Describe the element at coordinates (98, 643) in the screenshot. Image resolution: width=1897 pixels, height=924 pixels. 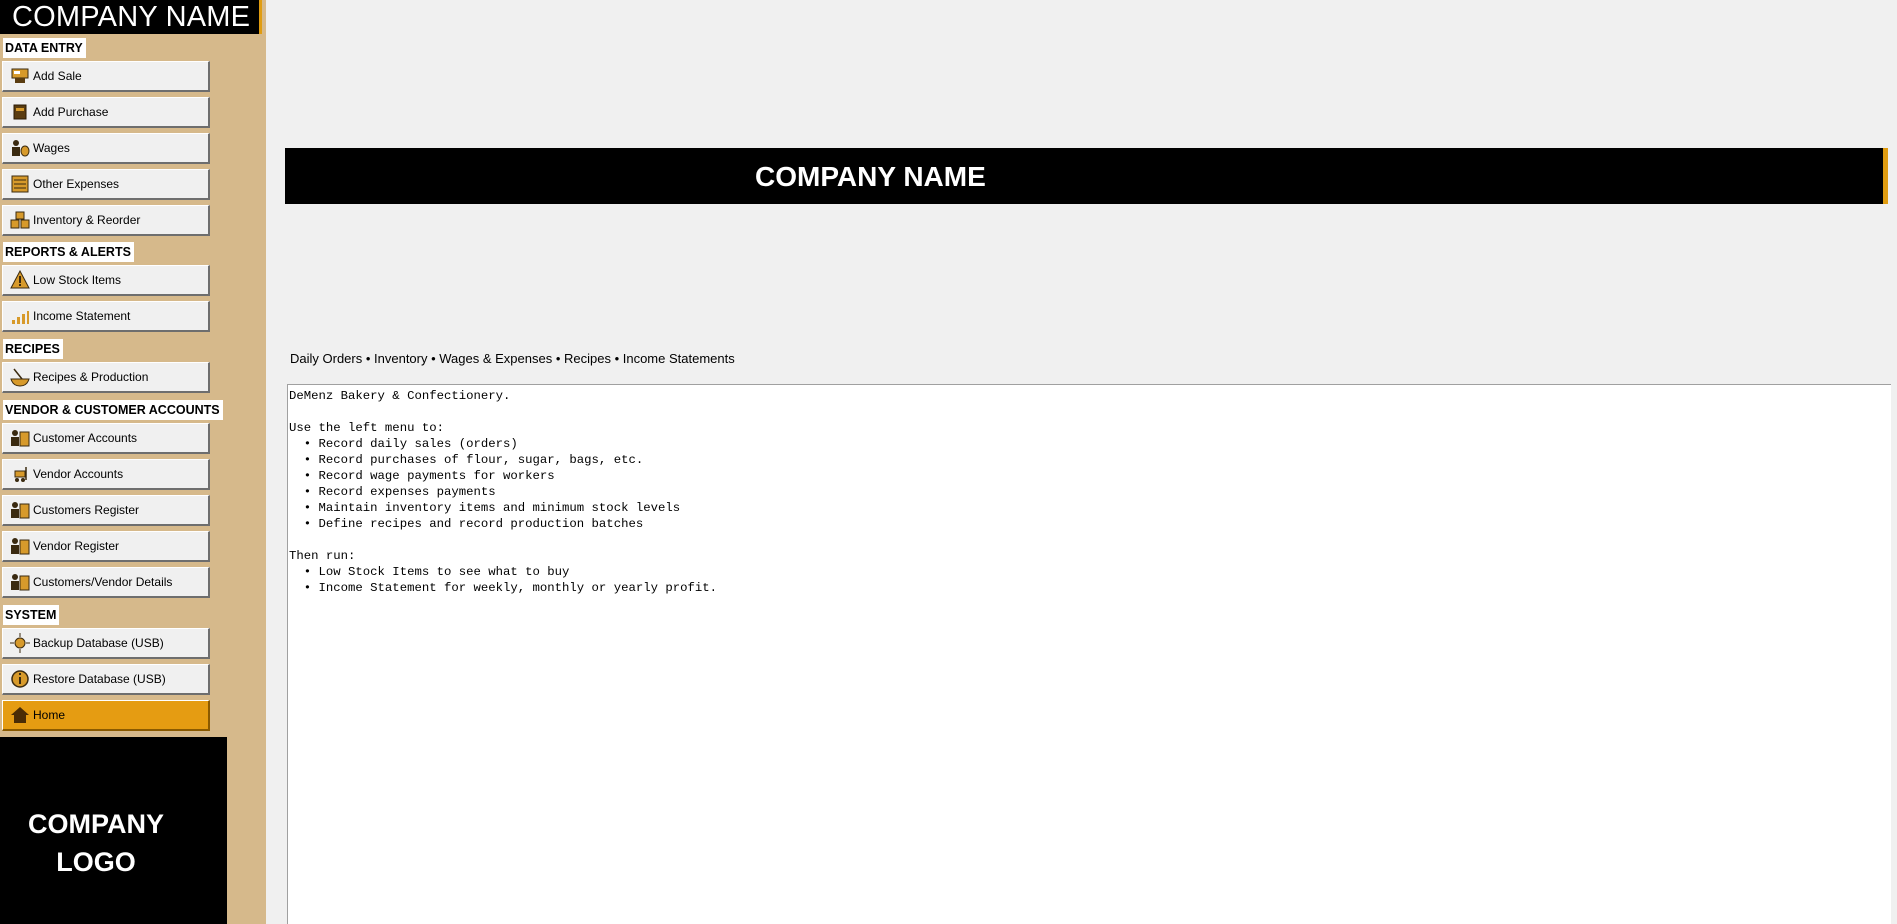
I see `backup-database-label: Backup Database (USB)` at that location.